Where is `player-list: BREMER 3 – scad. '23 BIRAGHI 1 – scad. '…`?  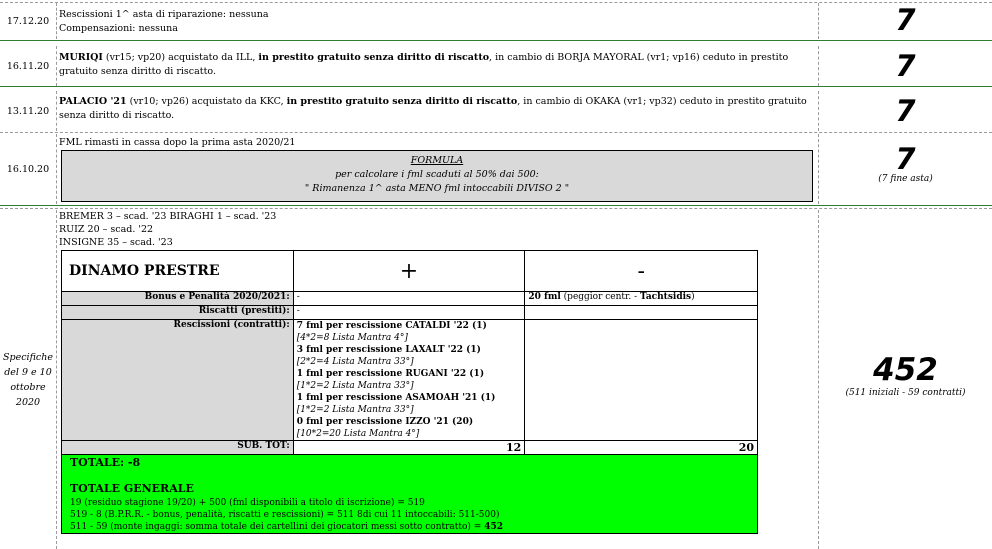
player-list: BREMER 3 – scad. '23 BIRAGHI 1 – scad. '… is located at coordinates (168, 229).